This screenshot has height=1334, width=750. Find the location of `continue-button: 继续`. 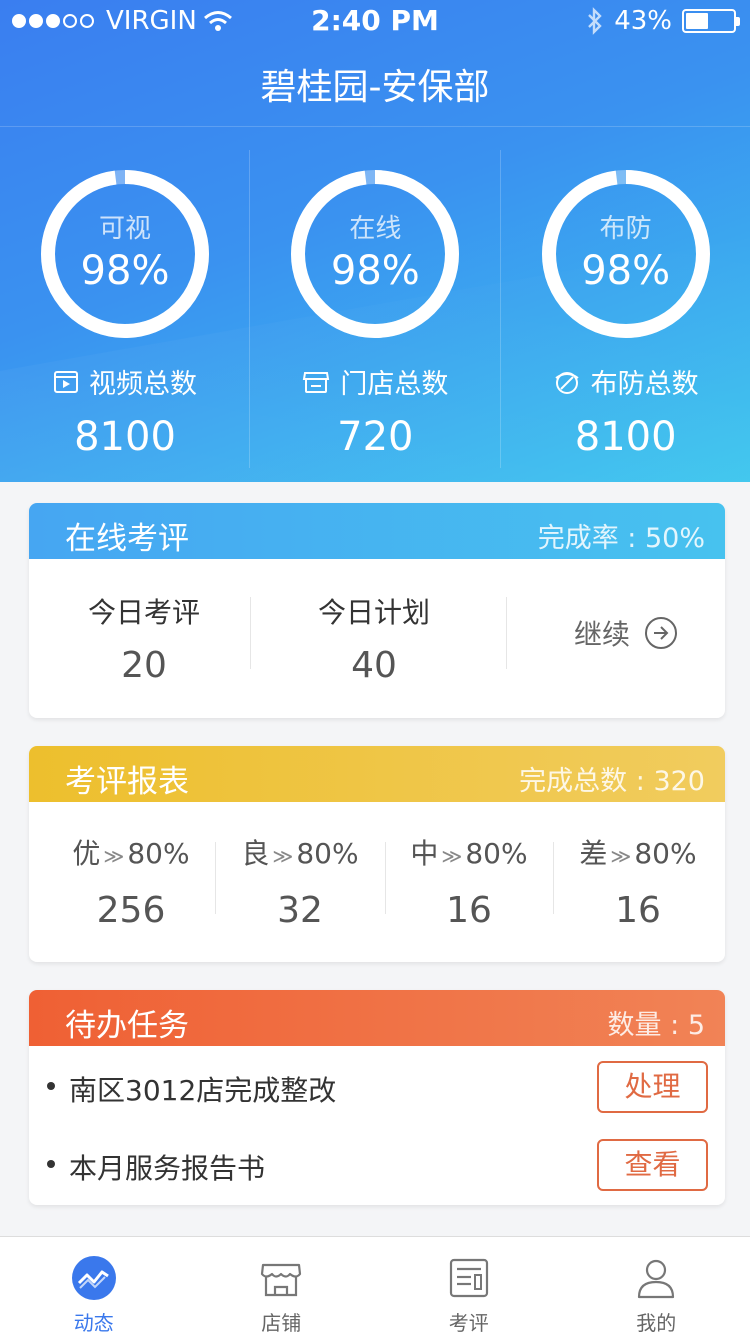

continue-button: 继续 is located at coordinates (626, 633).